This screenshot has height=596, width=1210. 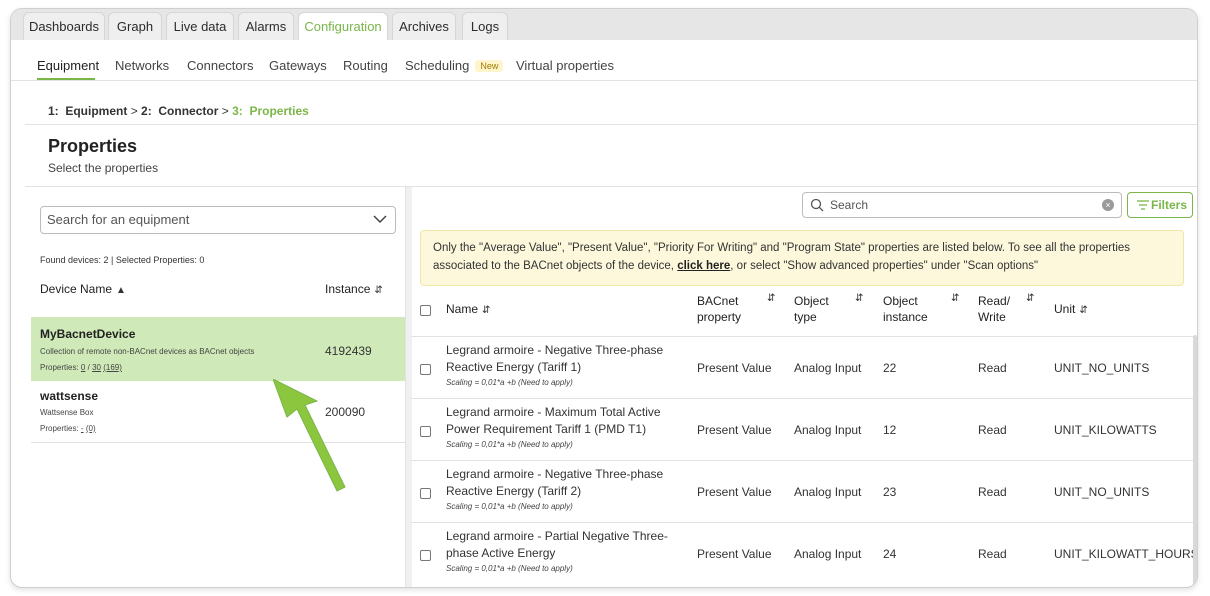 What do you see at coordinates (188, 111) in the screenshot?
I see `breadcrumb-step2: Connector` at bounding box center [188, 111].